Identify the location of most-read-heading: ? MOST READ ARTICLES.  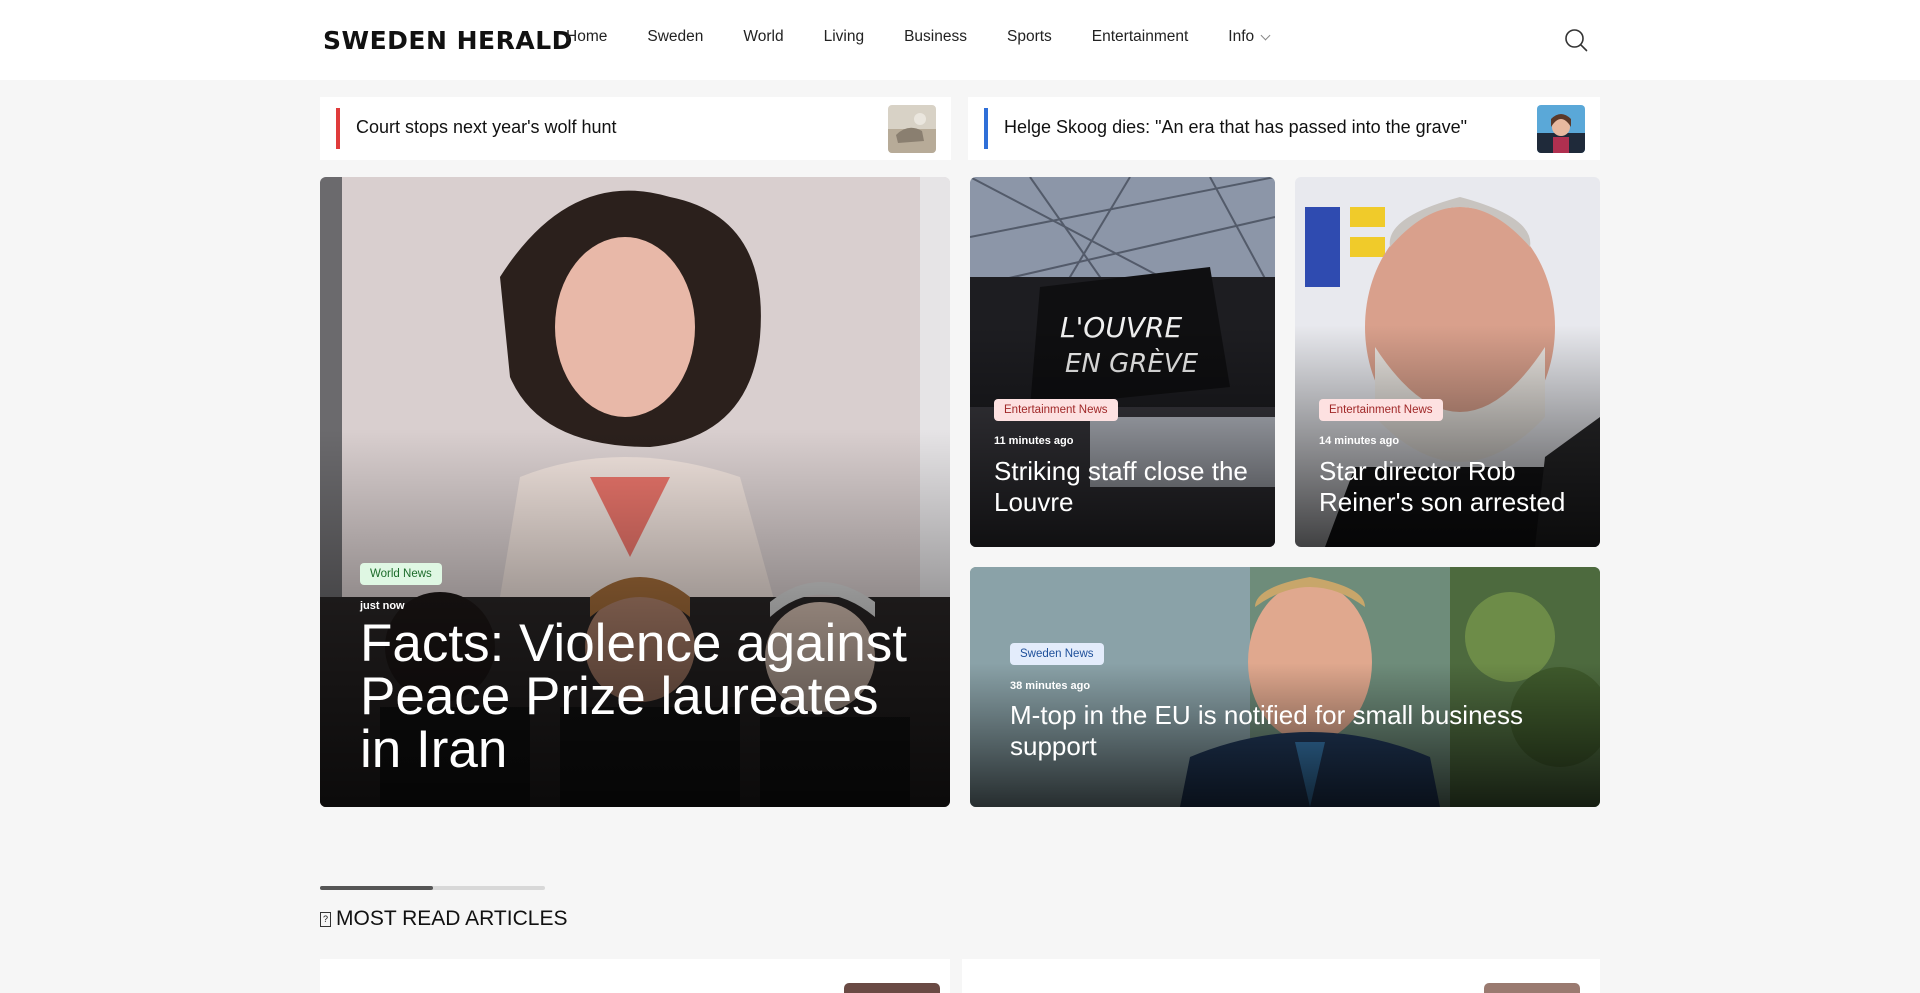
(443, 919).